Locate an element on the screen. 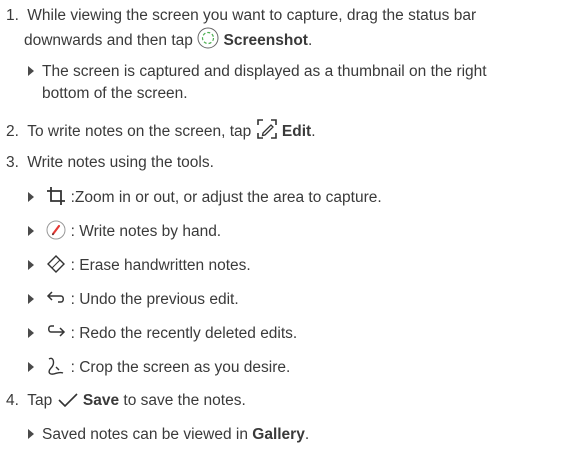 The width and height of the screenshot is (587, 467). step-3-text: Write notes using the tools. is located at coordinates (120, 162).